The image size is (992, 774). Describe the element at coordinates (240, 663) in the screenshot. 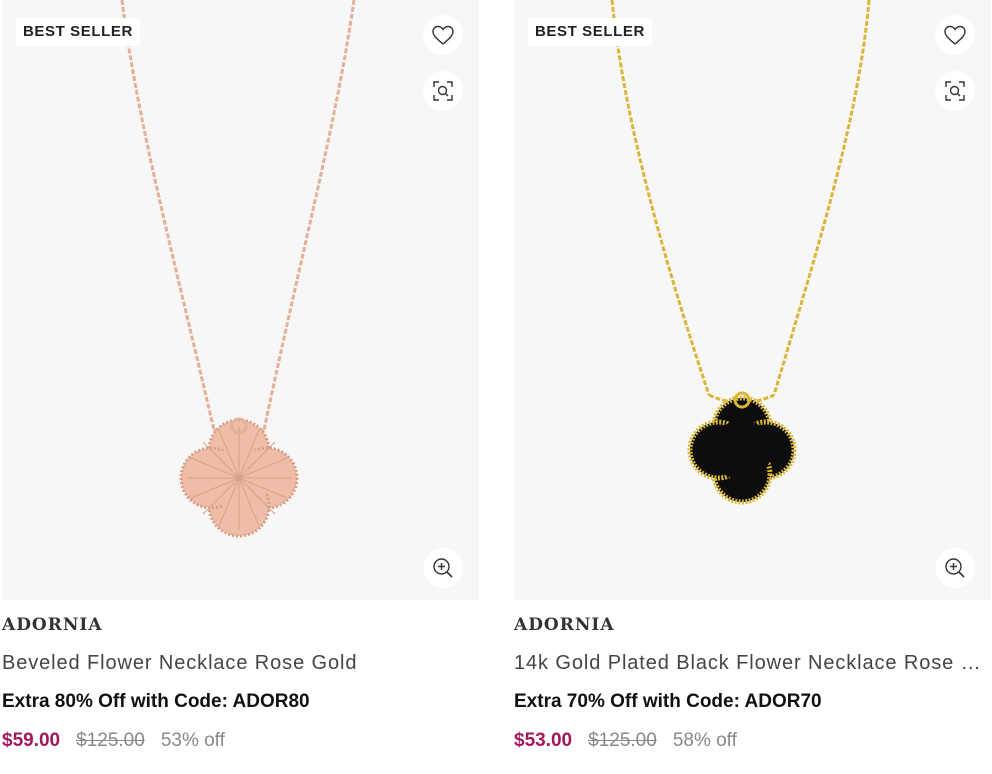

I see `product-title: Beveled Flower Necklace Rose Gold` at that location.